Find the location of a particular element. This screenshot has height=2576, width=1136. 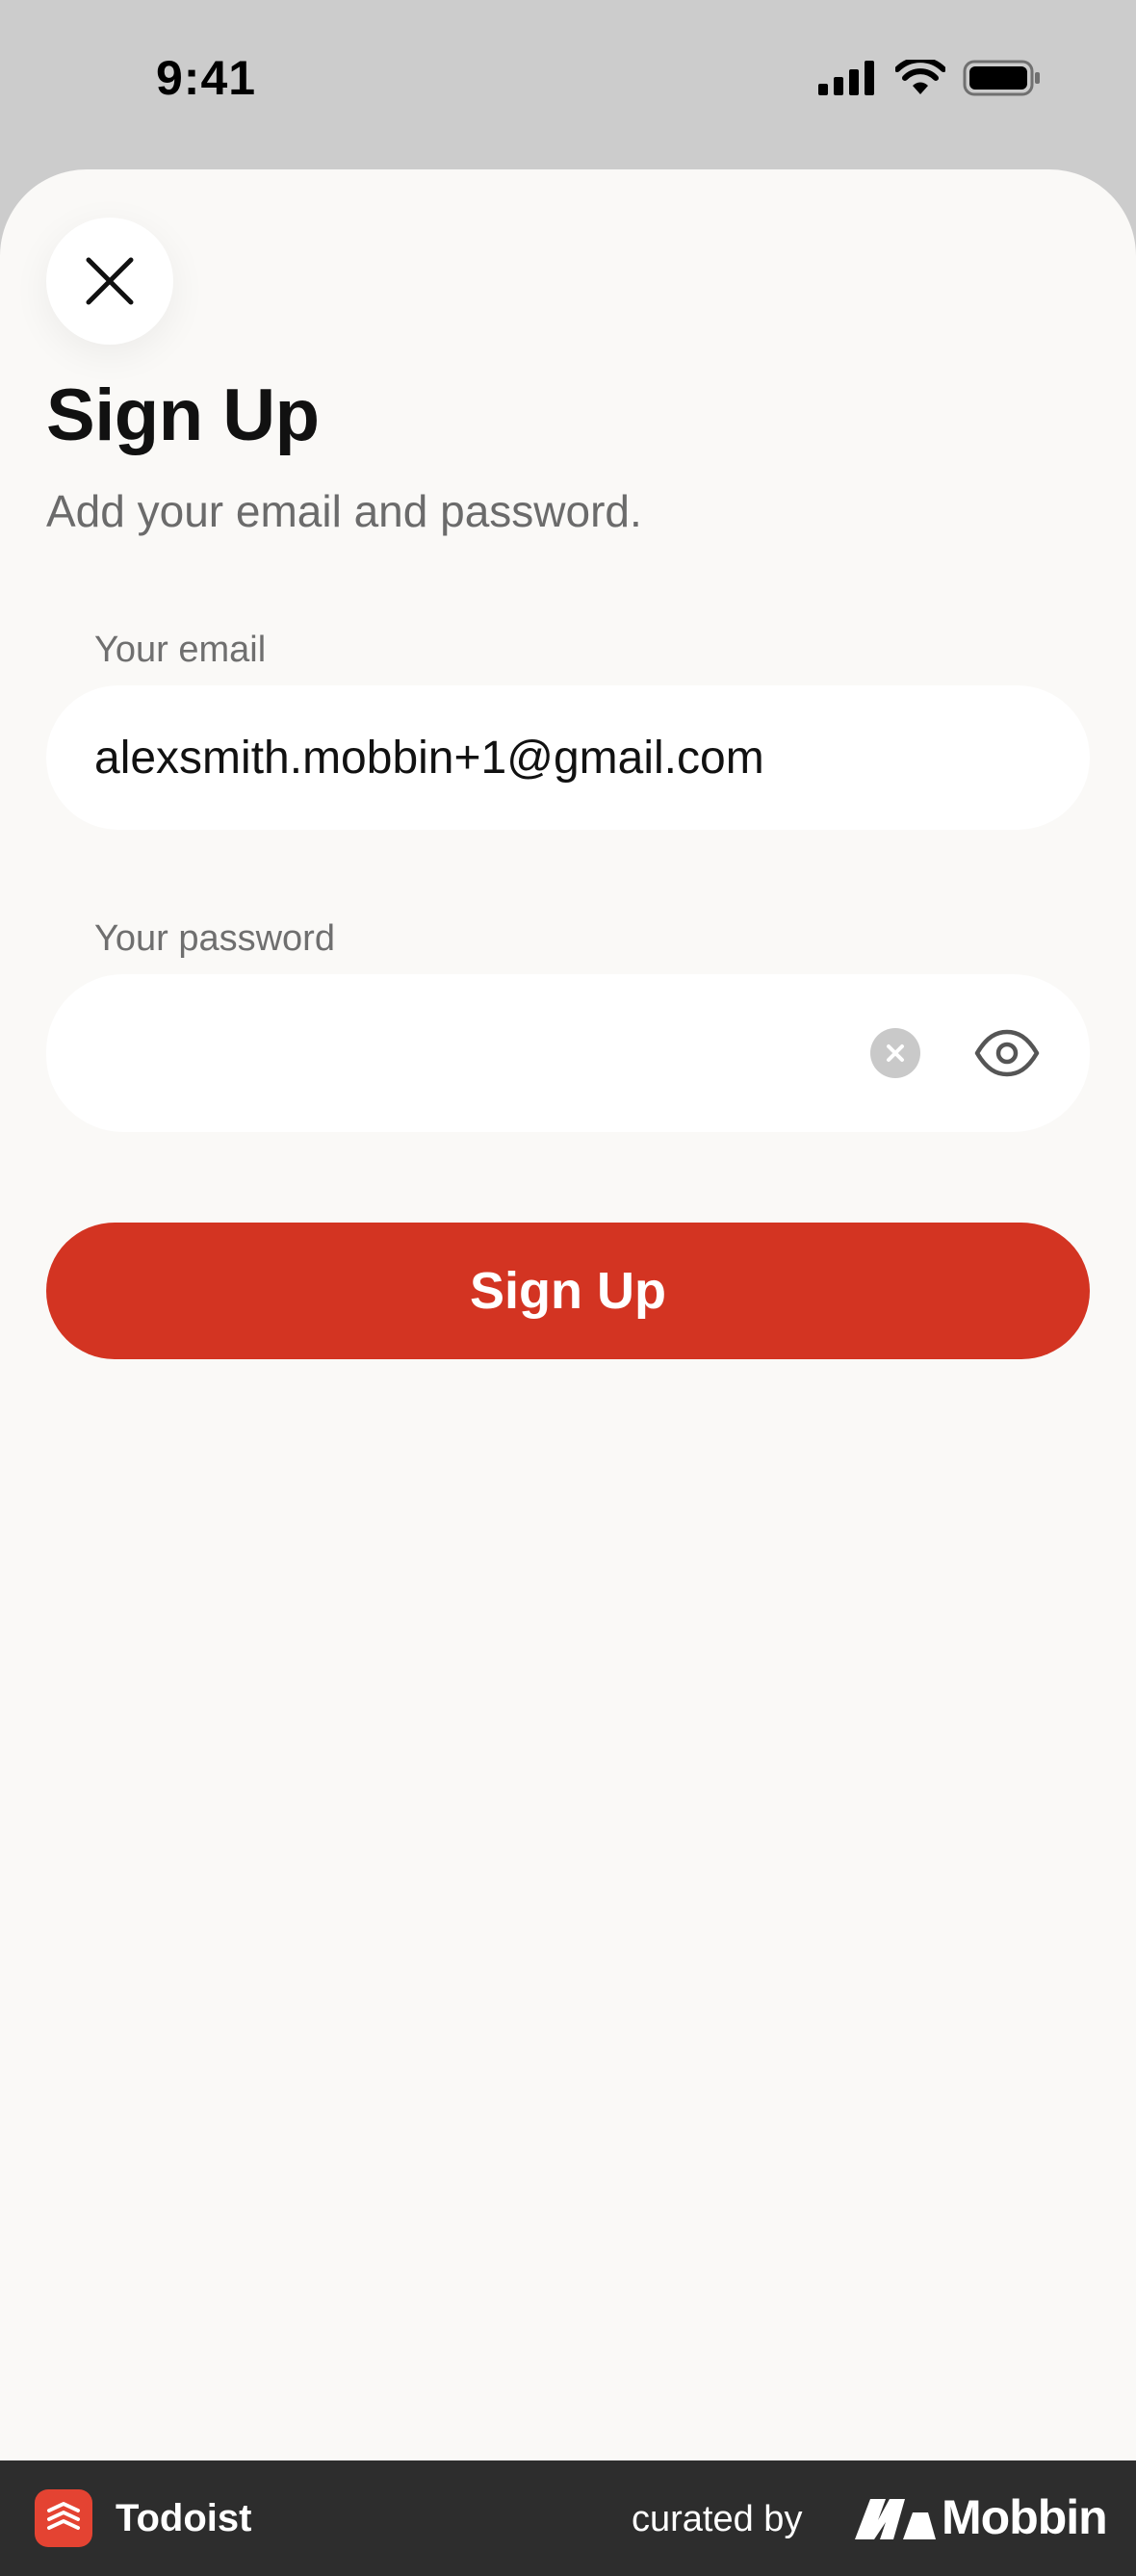

mobbin-logo-icon is located at coordinates (896, 2519).